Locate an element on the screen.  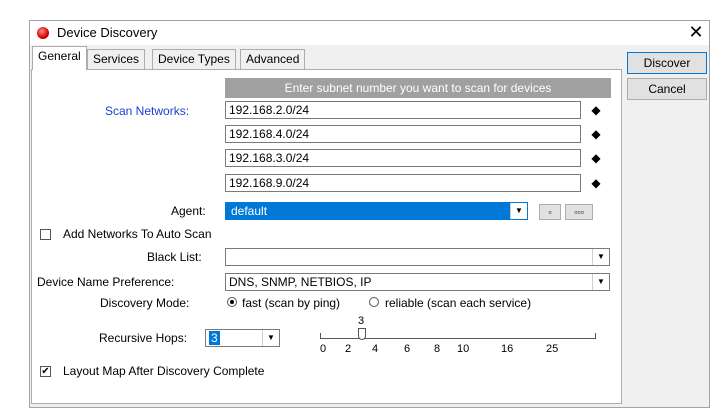
black-list-select: ▼ is located at coordinates (417, 257).